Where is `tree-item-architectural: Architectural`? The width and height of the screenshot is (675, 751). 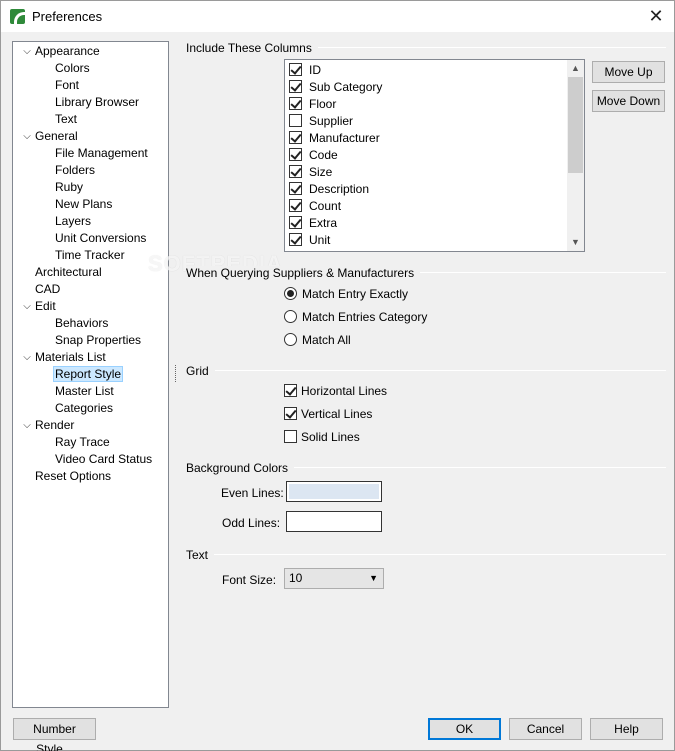
tree-item-architectural: Architectural is located at coordinates (68, 272).